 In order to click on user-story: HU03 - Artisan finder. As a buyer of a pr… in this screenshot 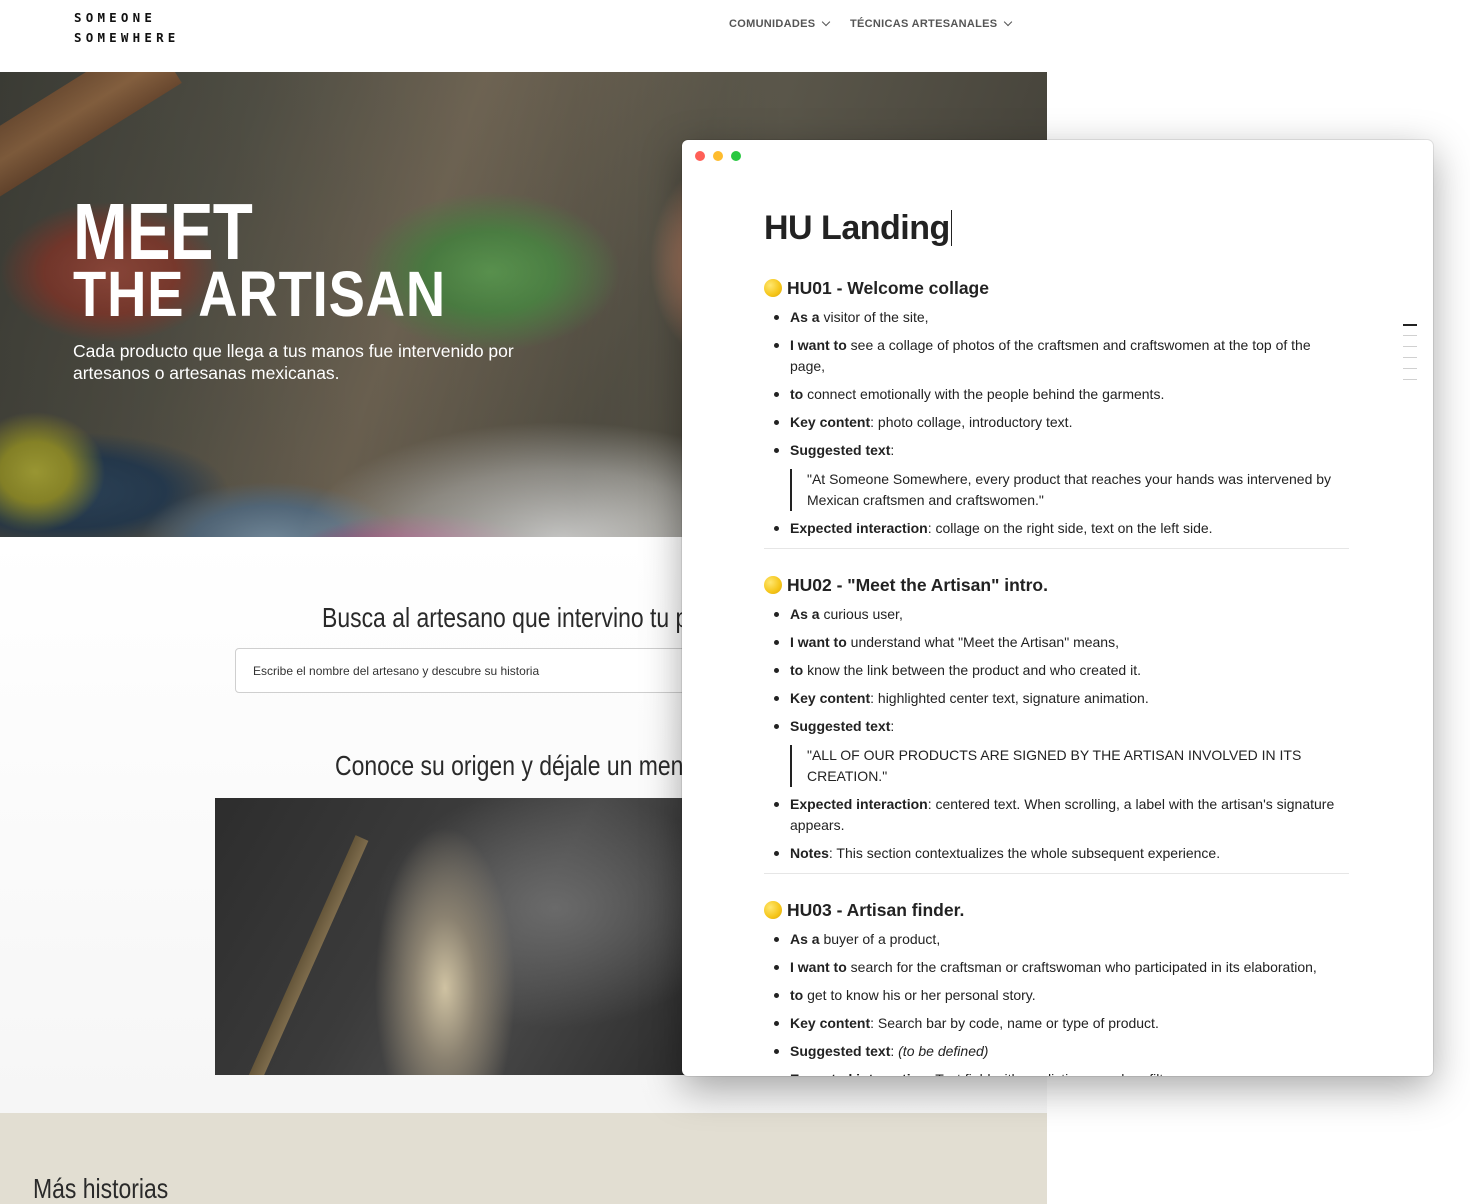, I will do `click(1056, 987)`.